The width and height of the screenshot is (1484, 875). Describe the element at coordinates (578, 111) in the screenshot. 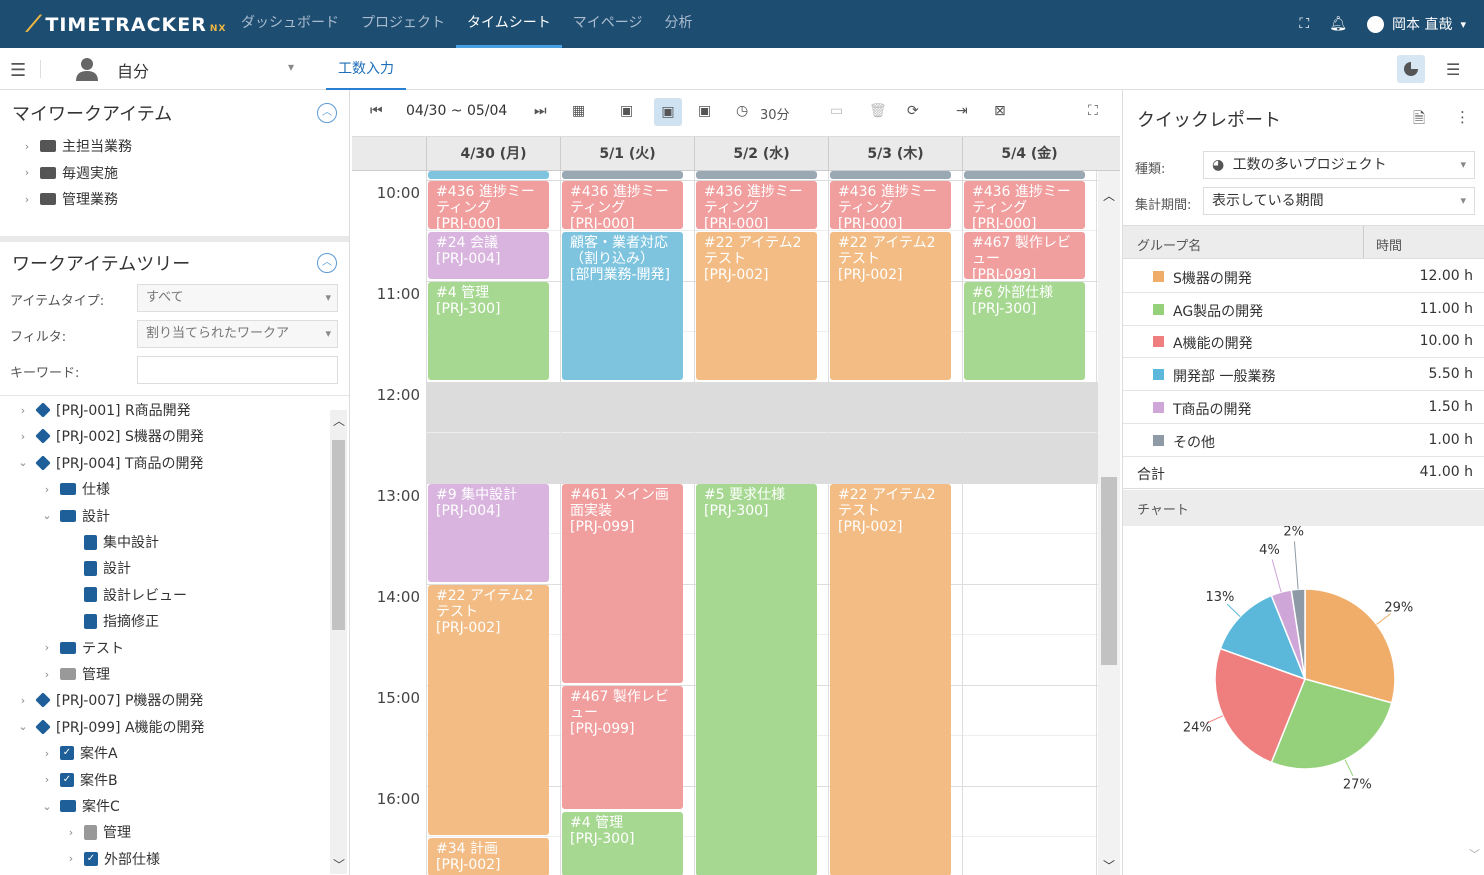

I see `calendar-icon: ▦` at that location.